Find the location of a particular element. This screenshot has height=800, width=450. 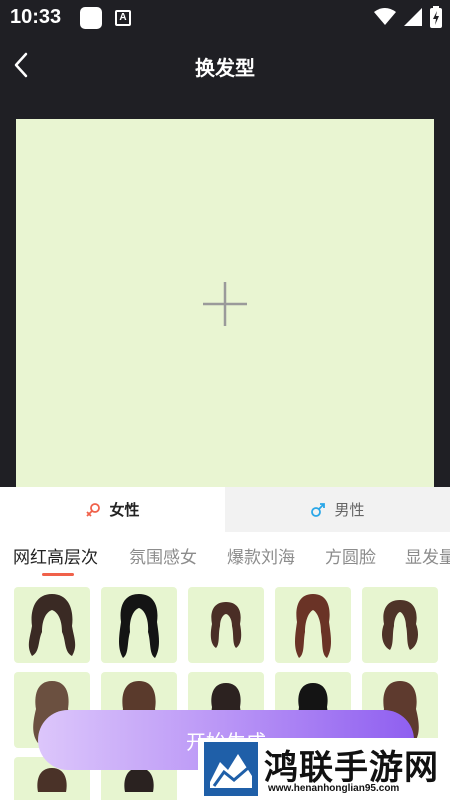

tab-category-1: 网红高层次 is located at coordinates (55, 555).